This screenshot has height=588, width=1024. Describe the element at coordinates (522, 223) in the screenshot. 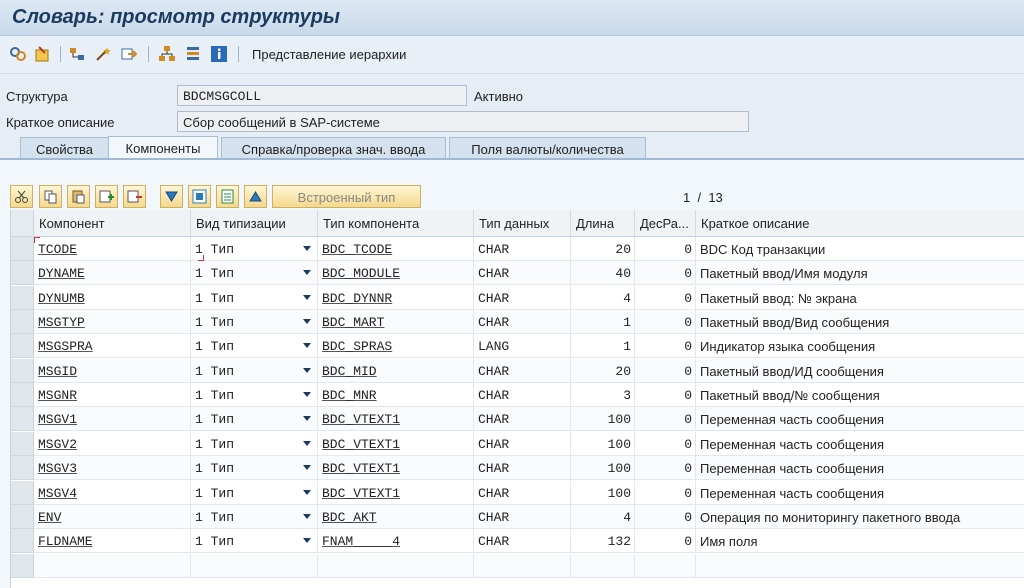

I see `column-header: Тип данных` at that location.